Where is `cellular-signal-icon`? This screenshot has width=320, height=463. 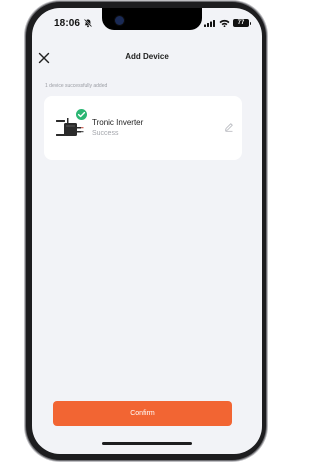
cellular-signal-icon is located at coordinates (209, 23).